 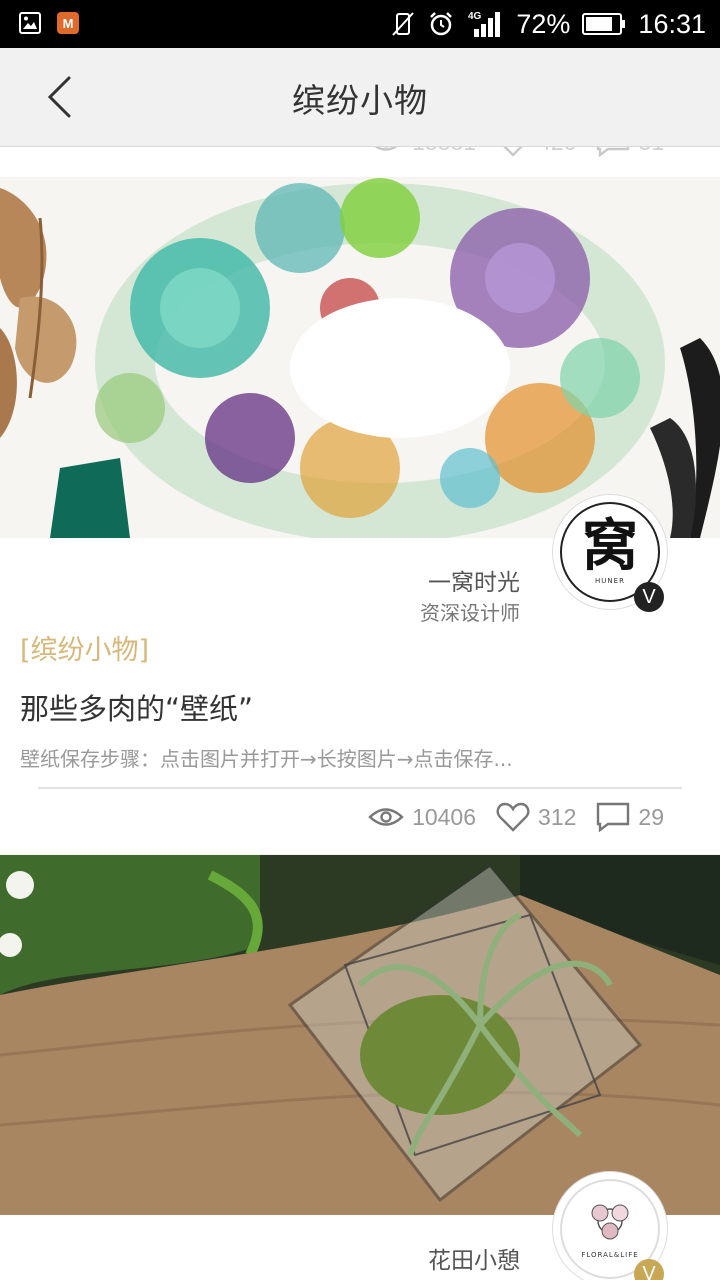 I want to click on svg-text: M, so click(x=68, y=23).